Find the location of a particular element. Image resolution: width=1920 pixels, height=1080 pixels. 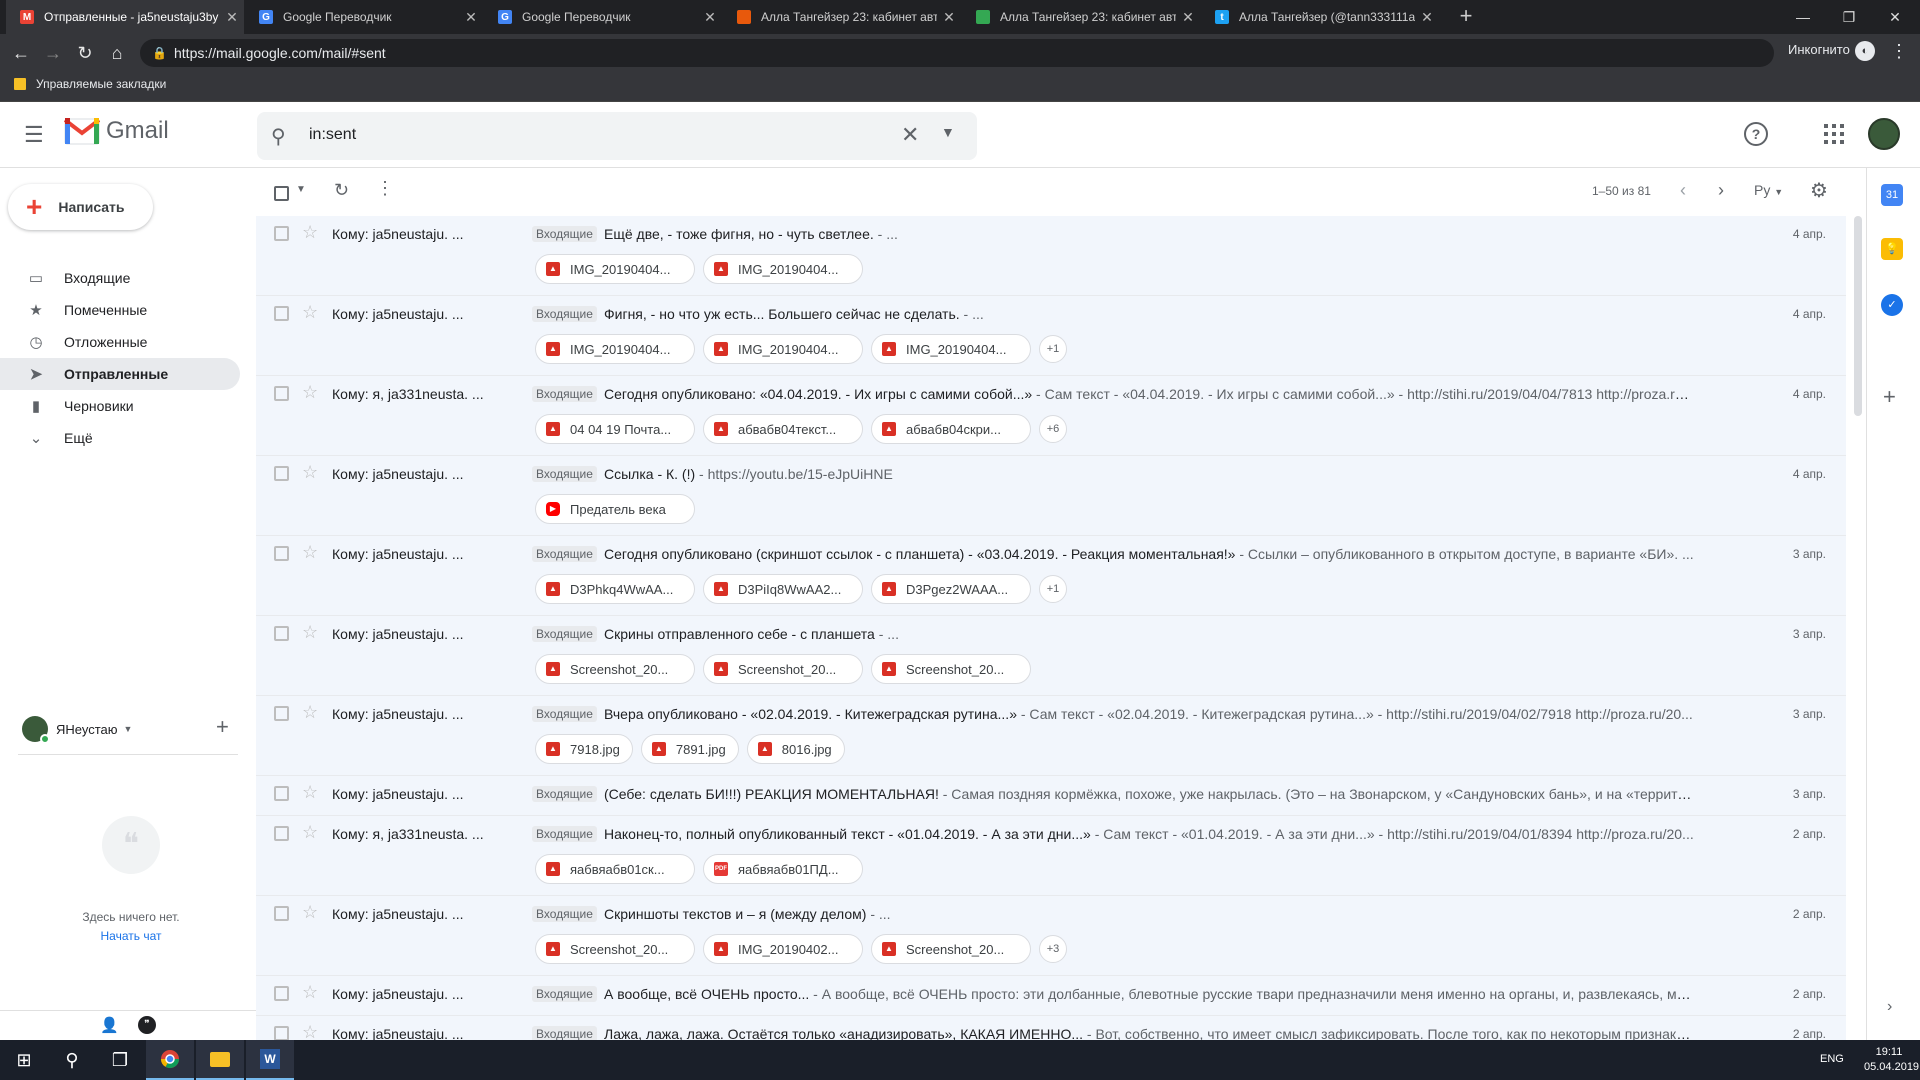

chevron-right-icon: › is located at coordinates (1889, 1007).